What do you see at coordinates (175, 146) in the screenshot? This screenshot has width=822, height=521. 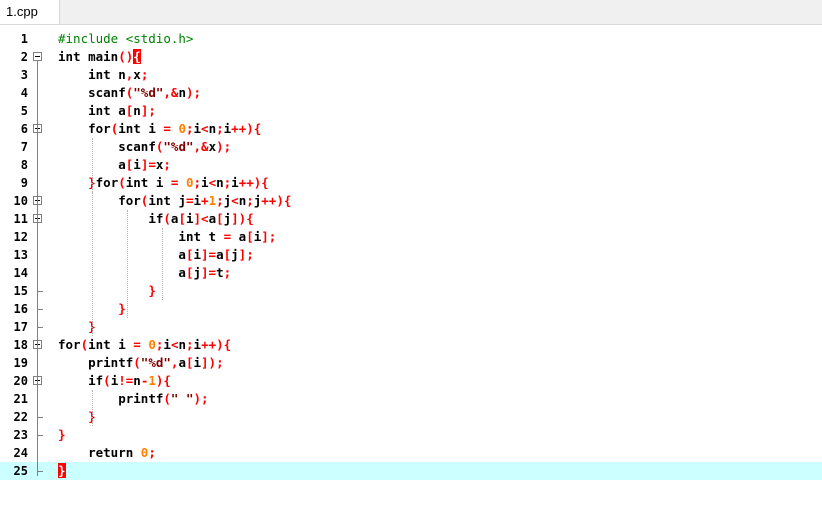 I see `code-text: scanf("%d",&x);` at bounding box center [175, 146].